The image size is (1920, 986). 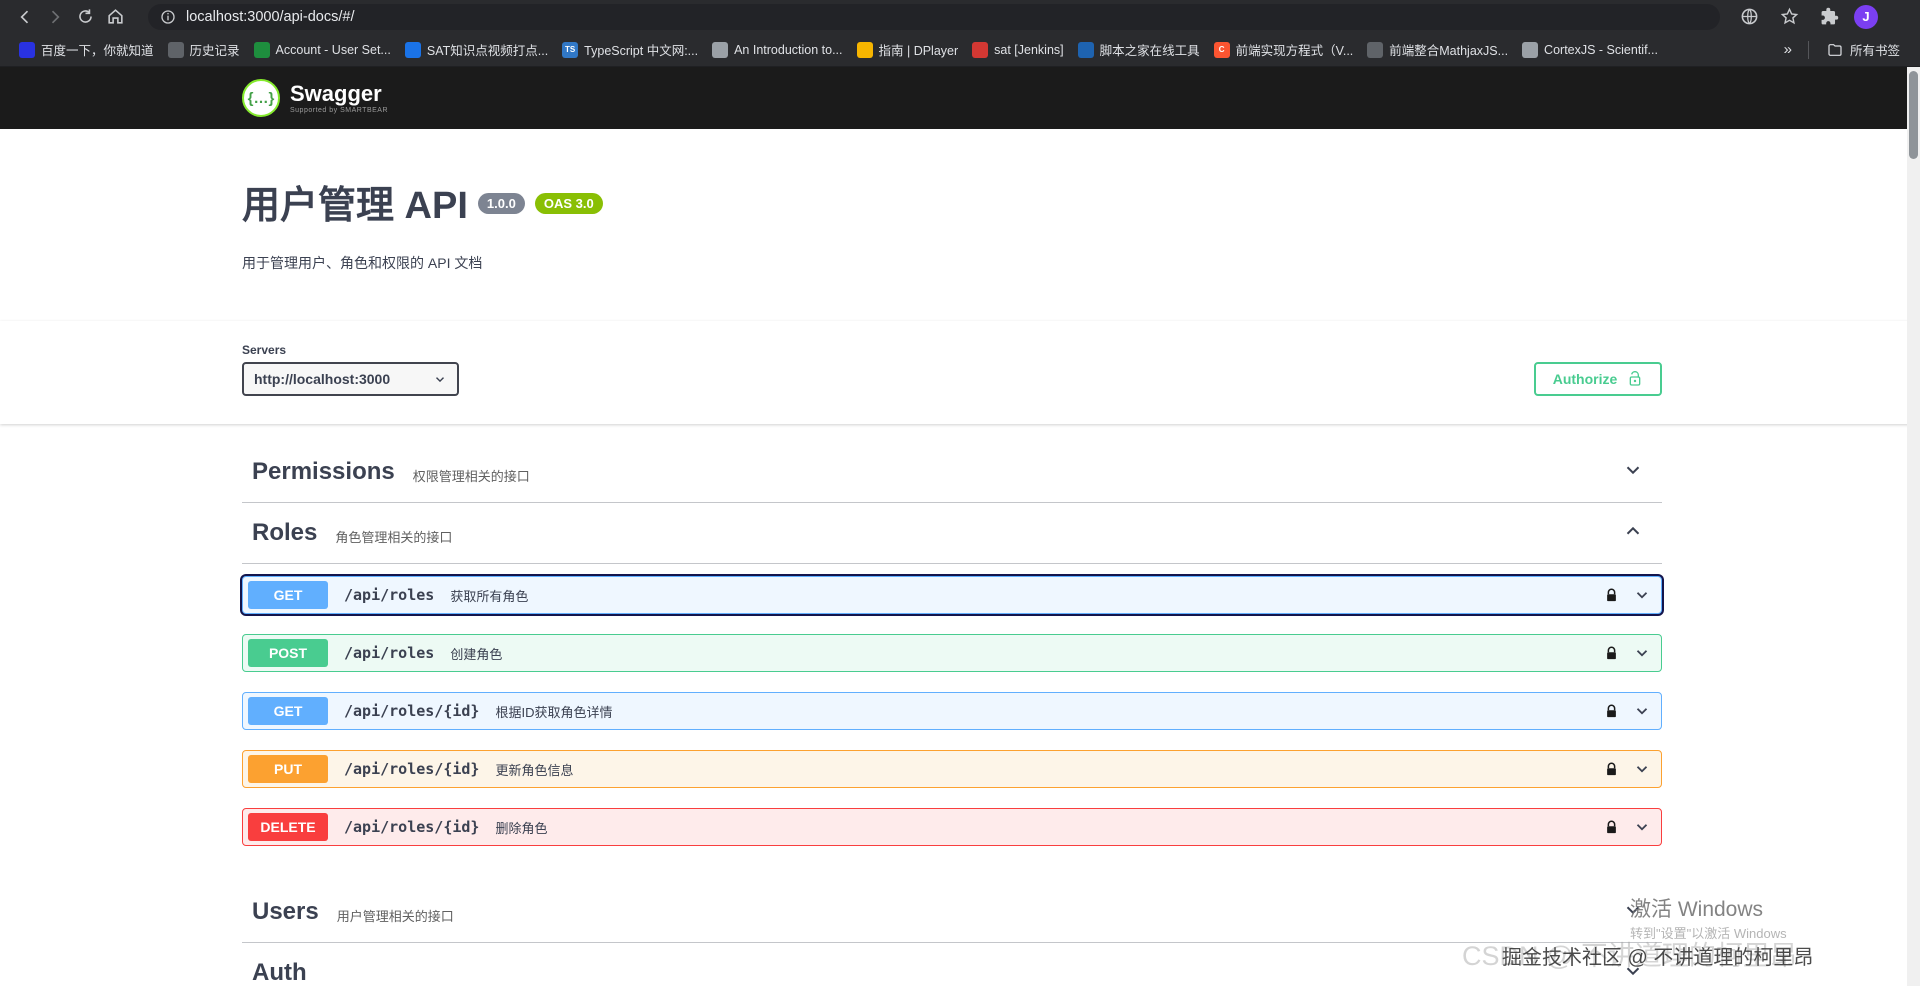 I want to click on scheme-container: Servers http://localhost:3000 Authorize, so click(x=960, y=372).